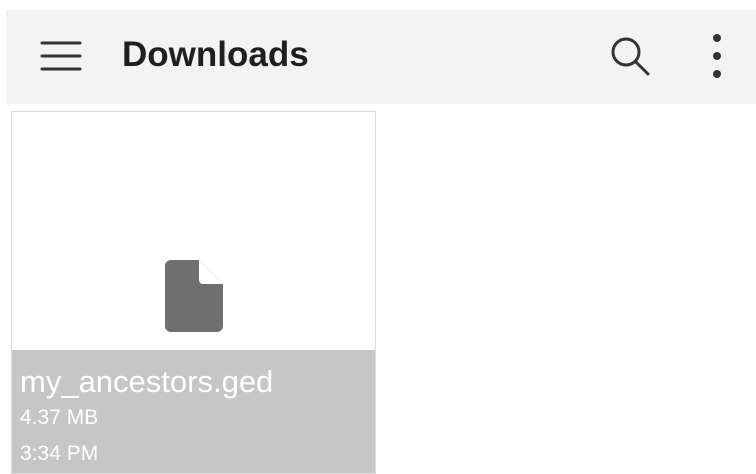 The height and width of the screenshot is (474, 756). I want to click on document-icon, so click(194, 296).